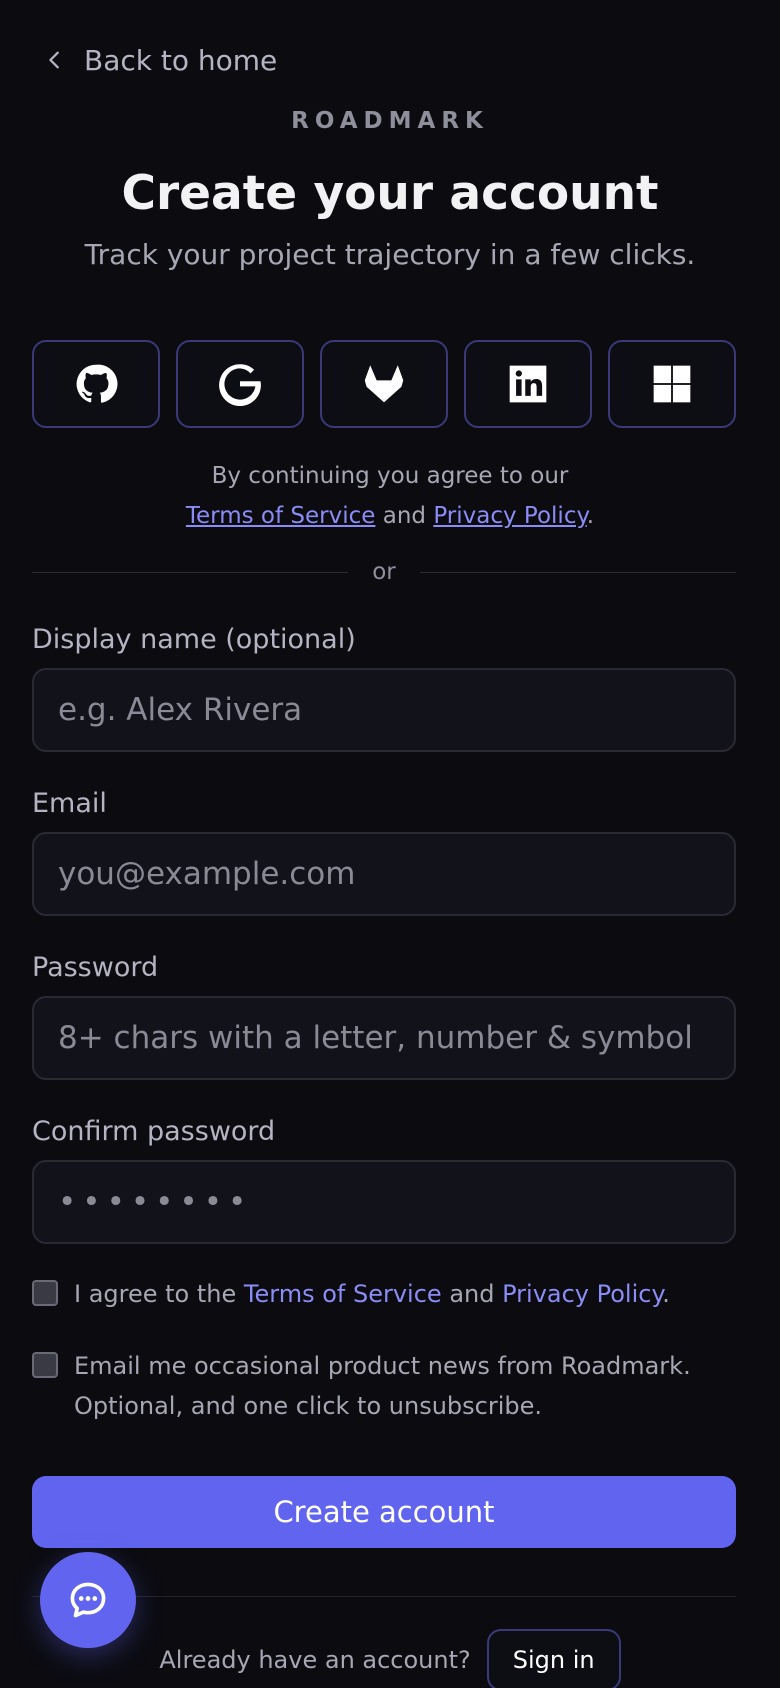 The image size is (780, 1688). I want to click on newsletter-checkbox, so click(45, 1365).